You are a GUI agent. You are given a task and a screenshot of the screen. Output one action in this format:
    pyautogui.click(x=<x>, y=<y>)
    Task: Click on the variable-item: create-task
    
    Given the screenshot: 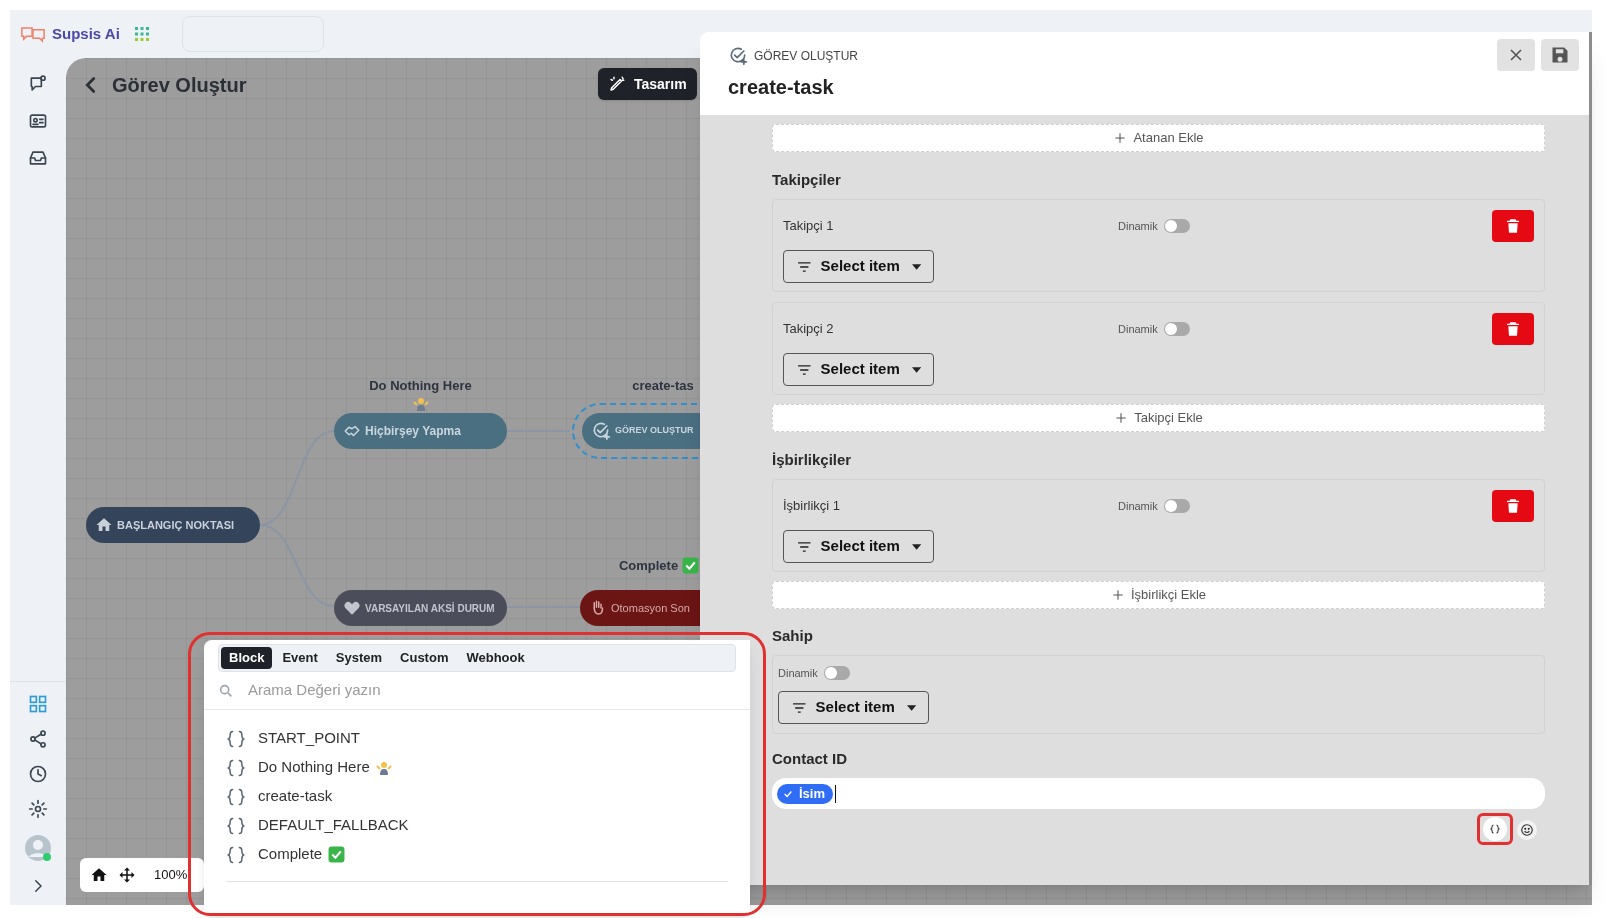 What is the action you would take?
    pyautogui.click(x=477, y=796)
    